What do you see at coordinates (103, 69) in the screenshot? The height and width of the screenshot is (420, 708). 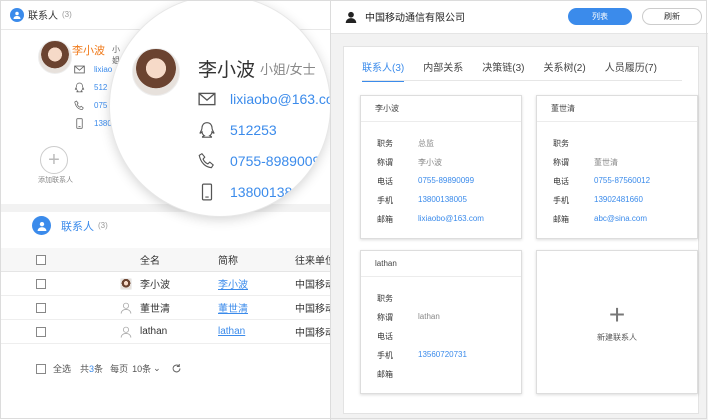 I see `email-value: lixiao` at bounding box center [103, 69].